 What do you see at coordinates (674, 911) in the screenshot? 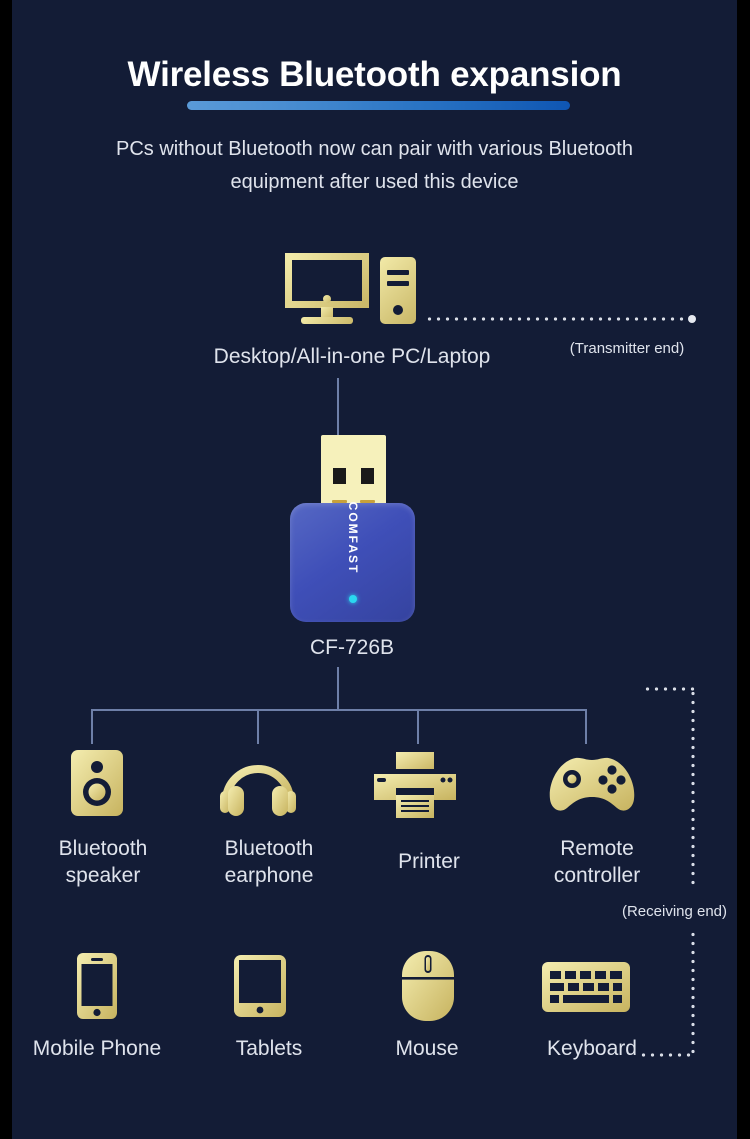
I see `receiving-end-label: (Receiving end)` at bounding box center [674, 911].